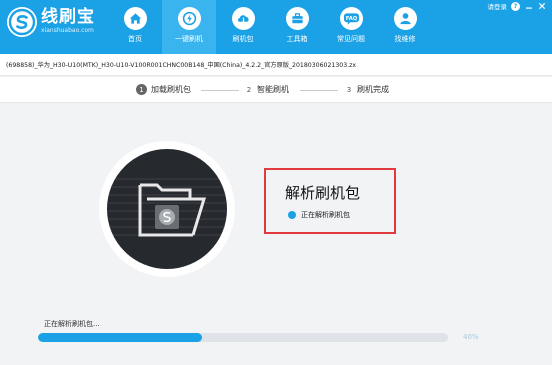  Describe the element at coordinates (189, 39) in the screenshot. I see `nav-one-click-flash-label: 一键刷机` at that location.